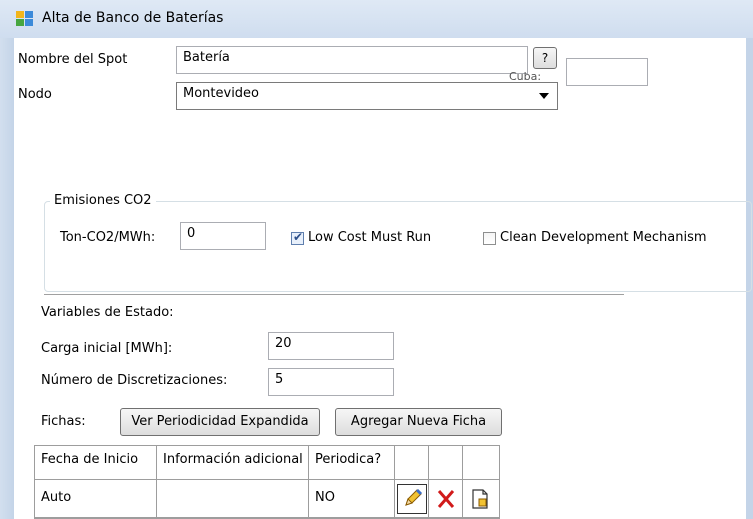 The width and height of the screenshot is (753, 519). Describe the element at coordinates (489, 238) in the screenshot. I see `clean-dev-checkbox` at that location.